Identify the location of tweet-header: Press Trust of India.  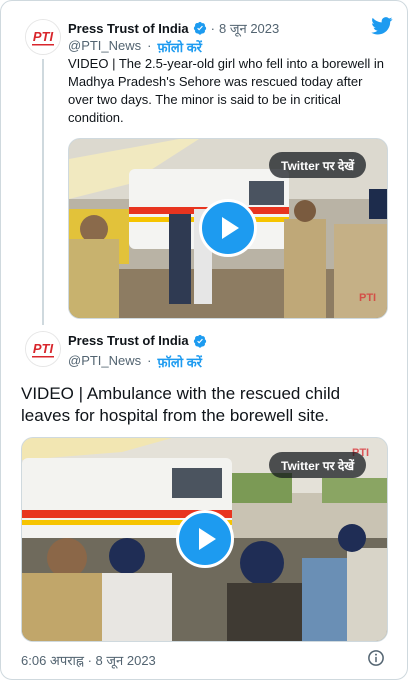
(137, 340).